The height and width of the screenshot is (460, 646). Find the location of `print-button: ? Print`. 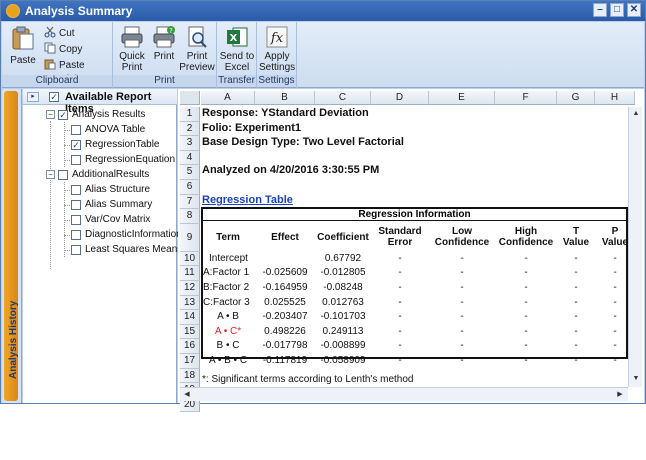

print-button: ? Print is located at coordinates (164, 43).